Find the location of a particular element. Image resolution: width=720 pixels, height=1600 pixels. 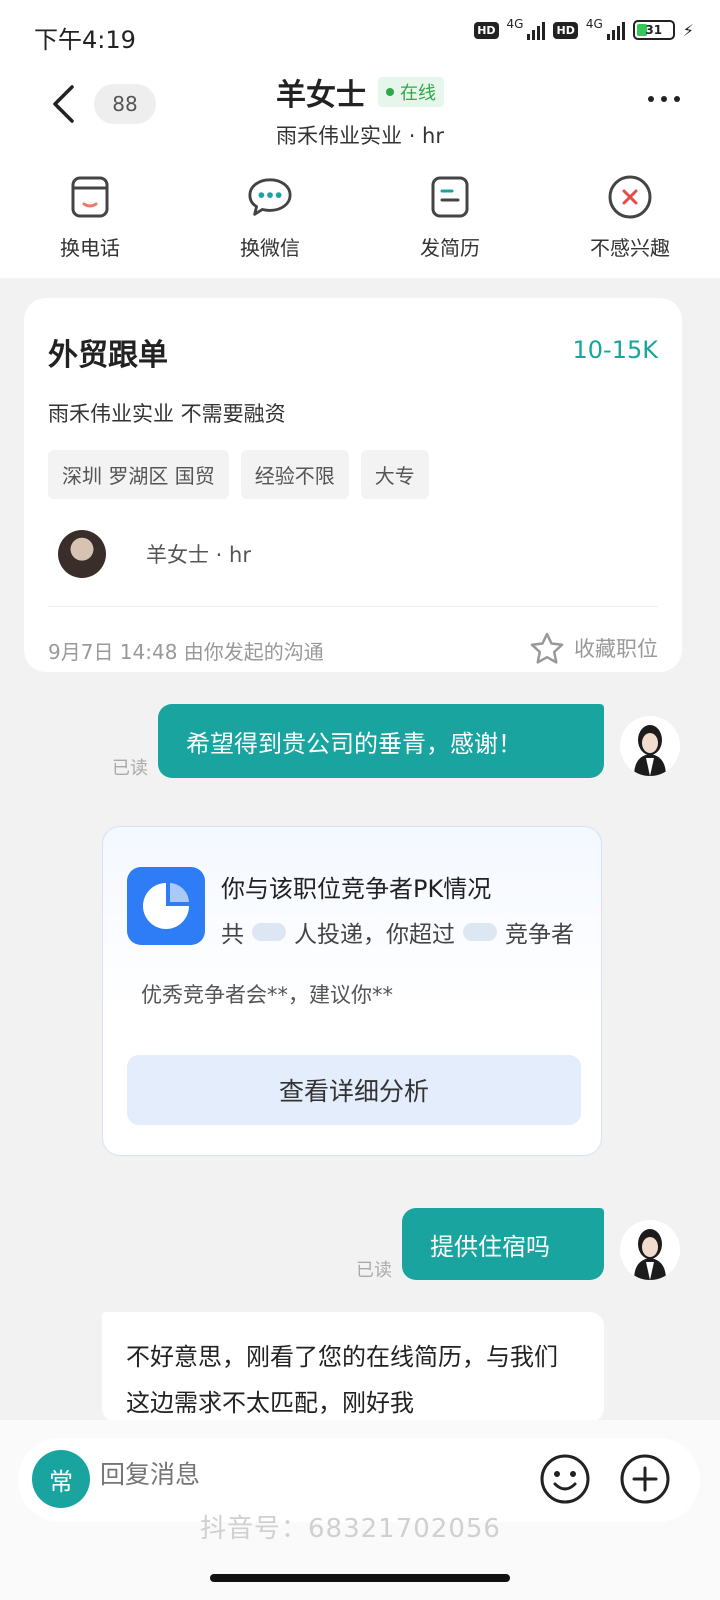

chat-header: 88 羊女士 在线 雨禾伟业实业 · hr is located at coordinates (360, 110).